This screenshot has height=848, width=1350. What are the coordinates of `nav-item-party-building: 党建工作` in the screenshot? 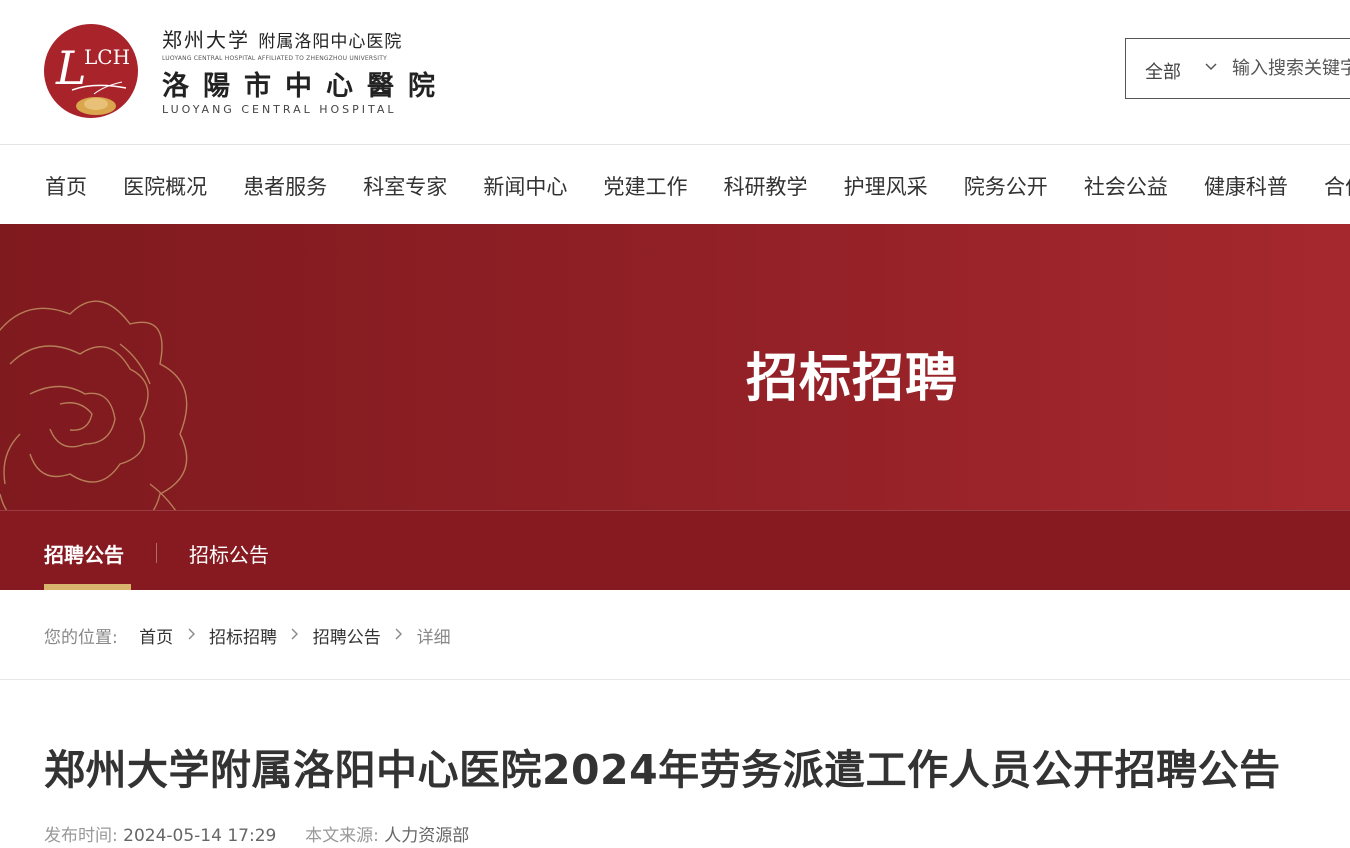 It's located at (645, 186).